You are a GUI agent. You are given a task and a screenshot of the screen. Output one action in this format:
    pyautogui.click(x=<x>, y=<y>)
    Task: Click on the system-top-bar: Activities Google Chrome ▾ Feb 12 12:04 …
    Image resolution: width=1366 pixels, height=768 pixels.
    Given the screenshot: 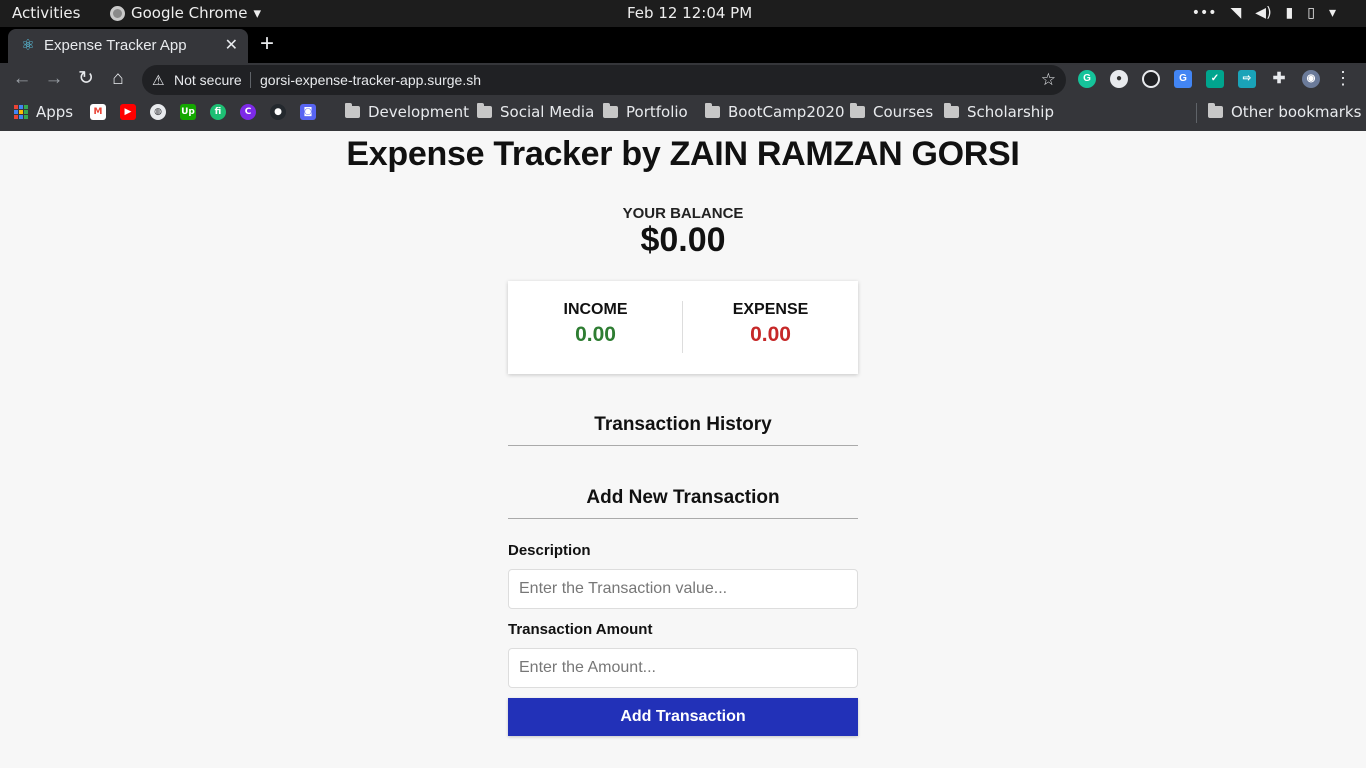 What is the action you would take?
    pyautogui.click(x=683, y=13)
    